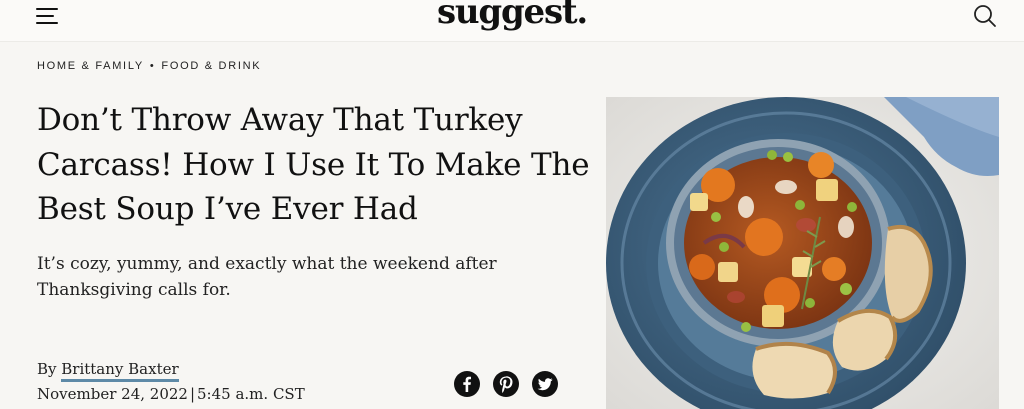 This screenshot has height=409, width=1024. I want to click on byline-prefix: By, so click(49, 369).